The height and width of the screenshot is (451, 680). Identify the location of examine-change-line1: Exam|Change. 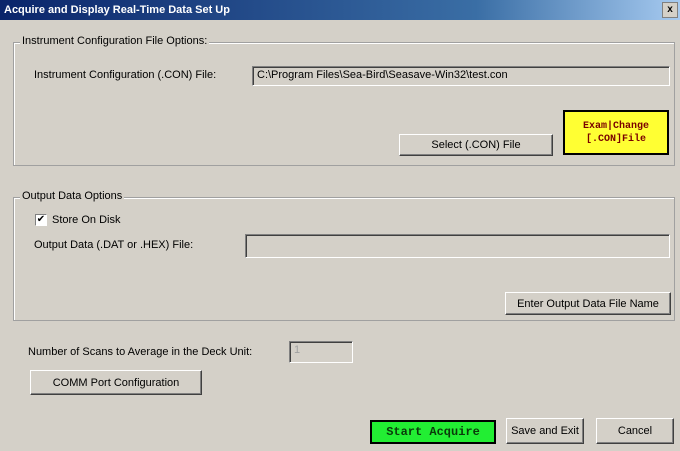
(615, 126).